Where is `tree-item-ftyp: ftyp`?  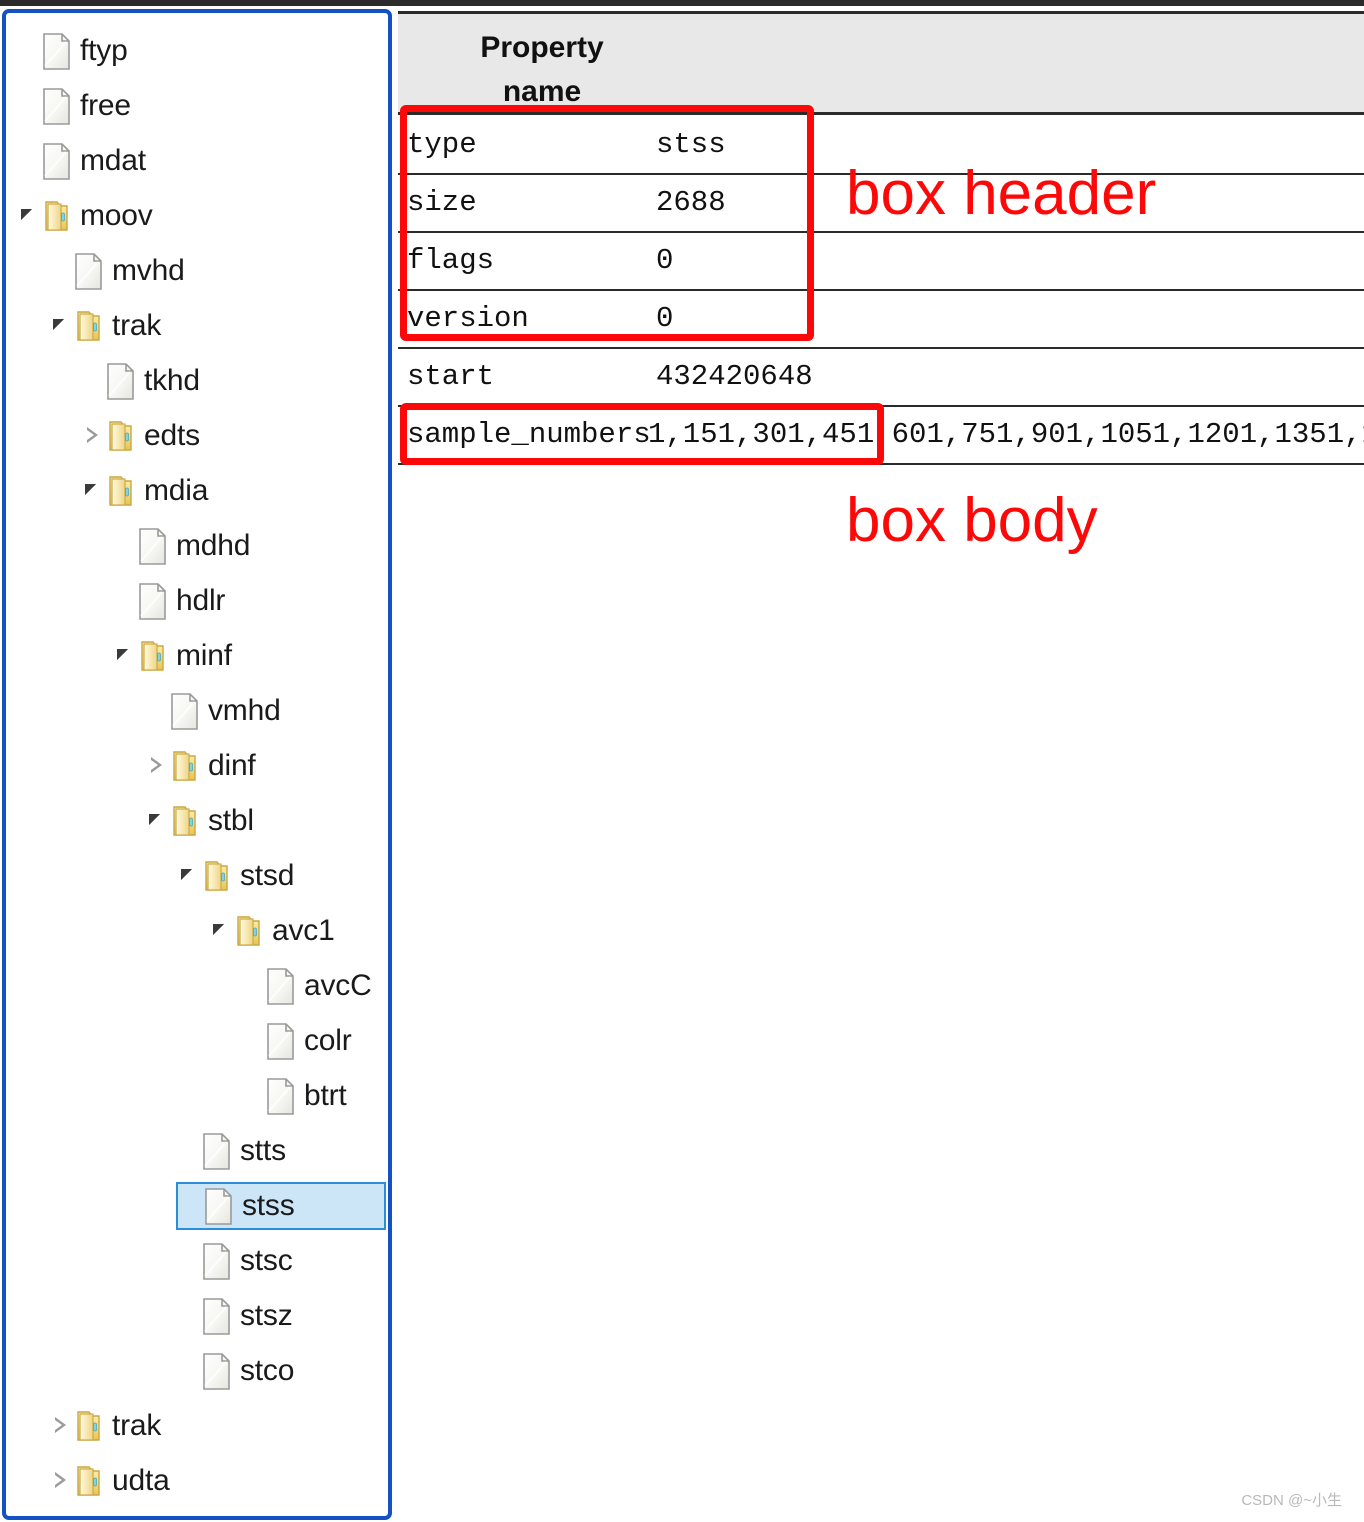 tree-item-ftyp: ftyp is located at coordinates (197, 50).